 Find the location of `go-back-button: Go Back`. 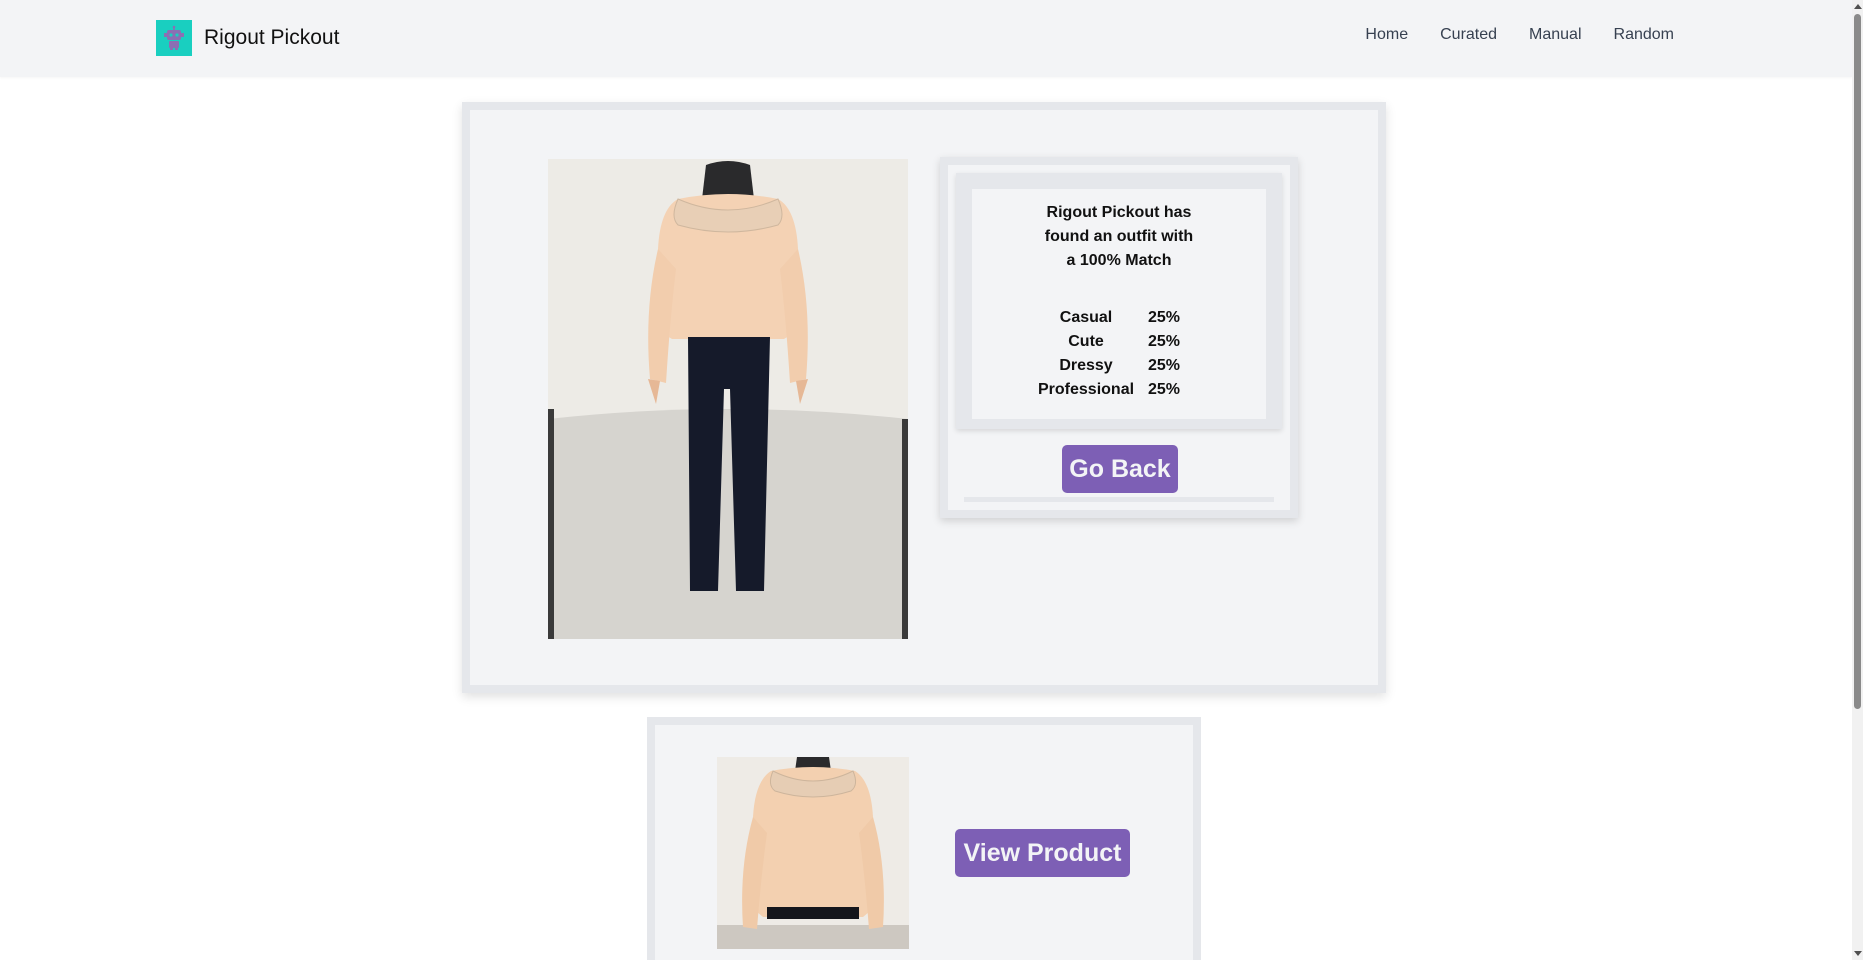

go-back-button: Go Back is located at coordinates (1120, 469).